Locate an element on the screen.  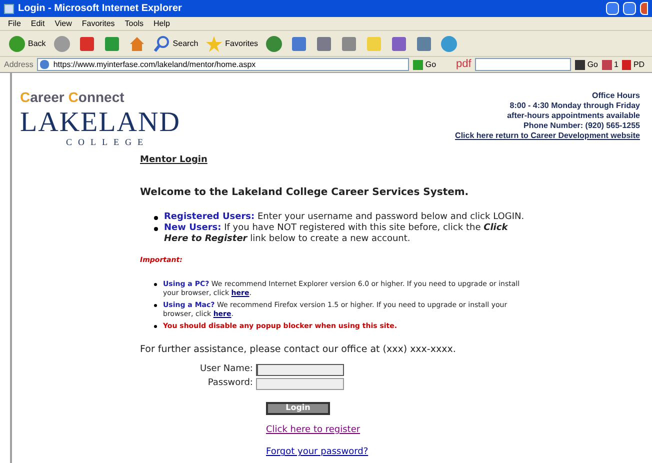
favorites-icon is located at coordinates (214, 43).